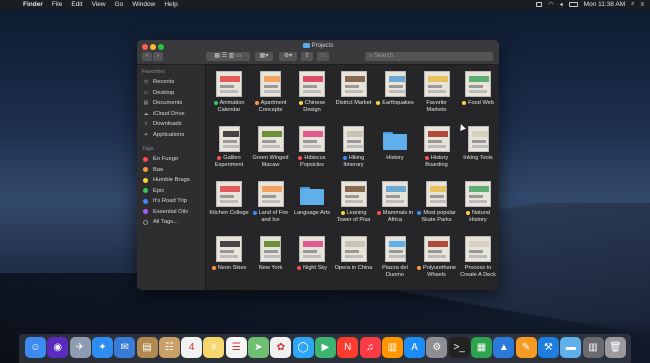  What do you see at coordinates (415, 347) in the screenshot?
I see `app-store-icon: A` at bounding box center [415, 347].